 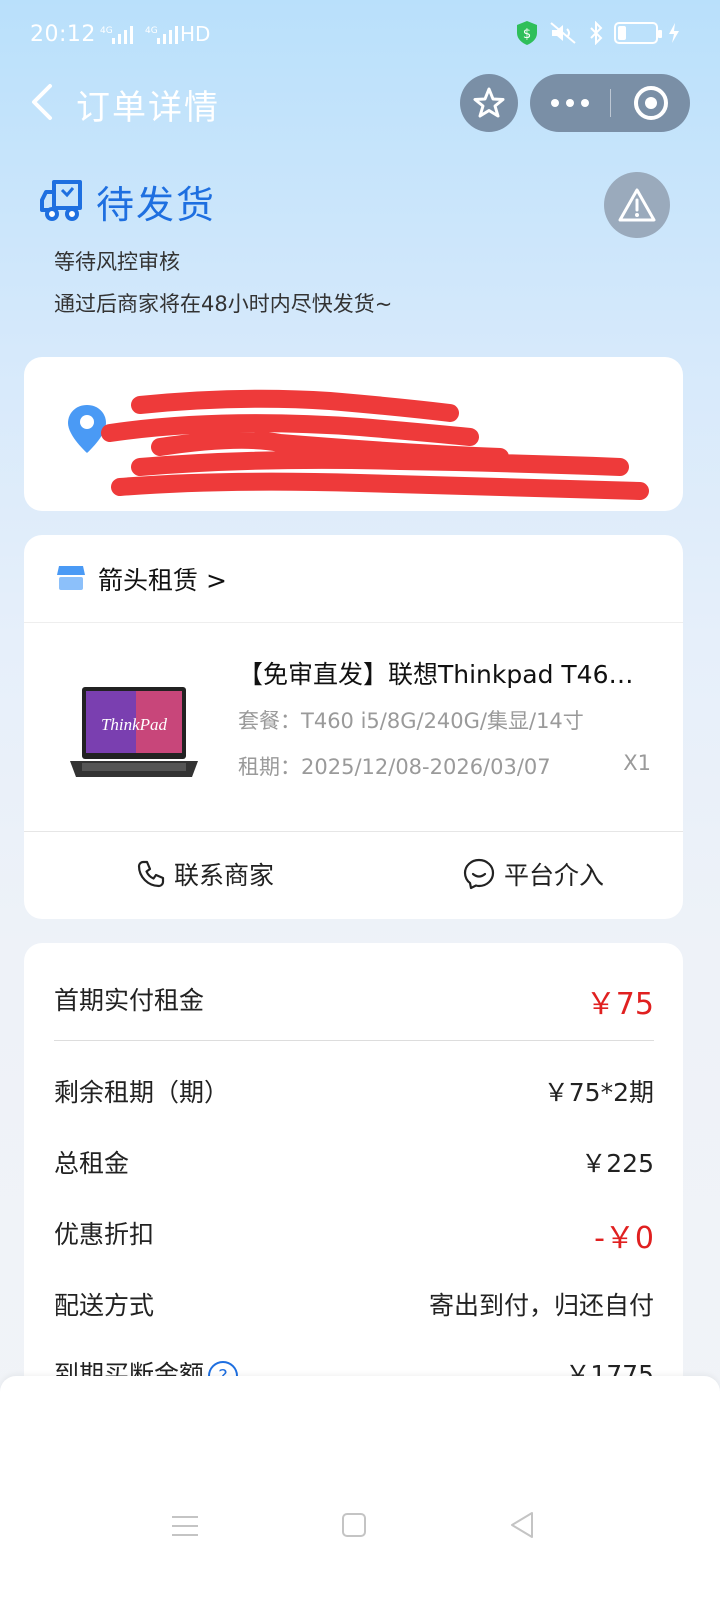 I want to click on close-miniprogram-button, so click(x=650, y=103).